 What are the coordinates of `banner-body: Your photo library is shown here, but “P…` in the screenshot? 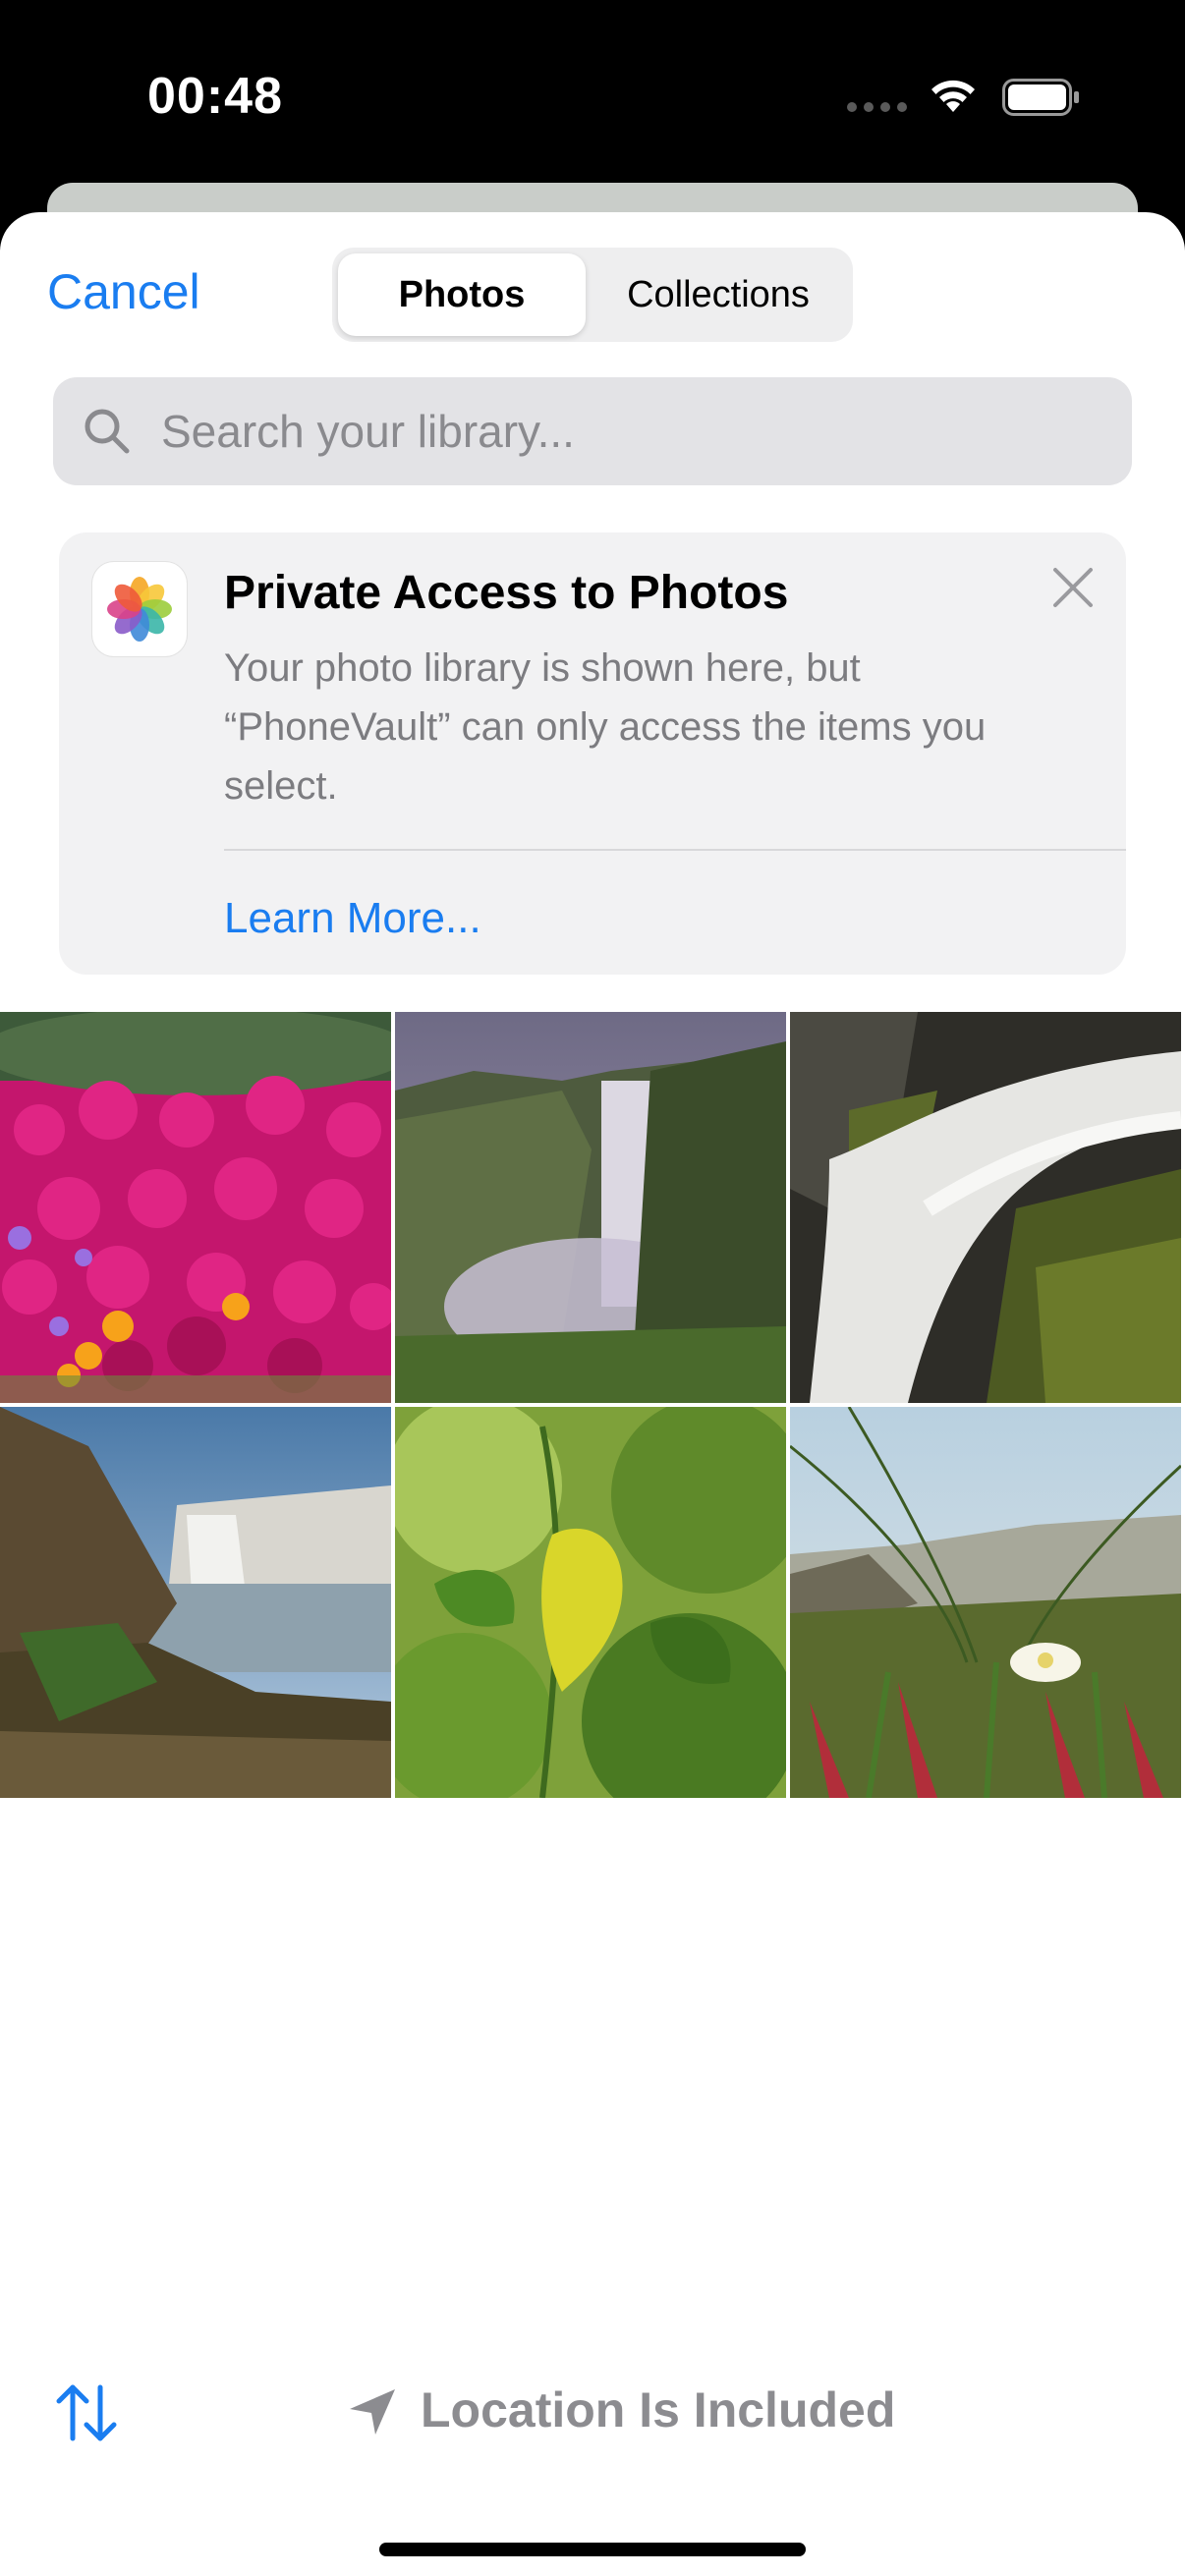 It's located at (606, 727).